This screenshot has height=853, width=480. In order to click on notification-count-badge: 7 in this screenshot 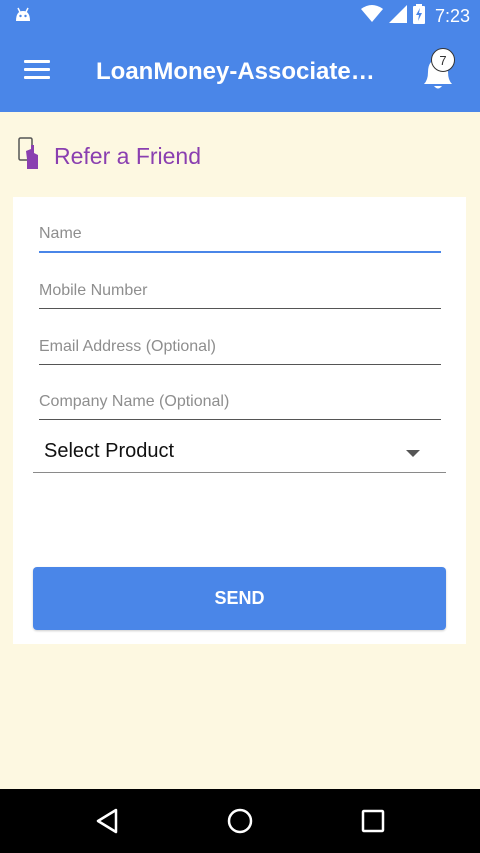, I will do `click(443, 60)`.